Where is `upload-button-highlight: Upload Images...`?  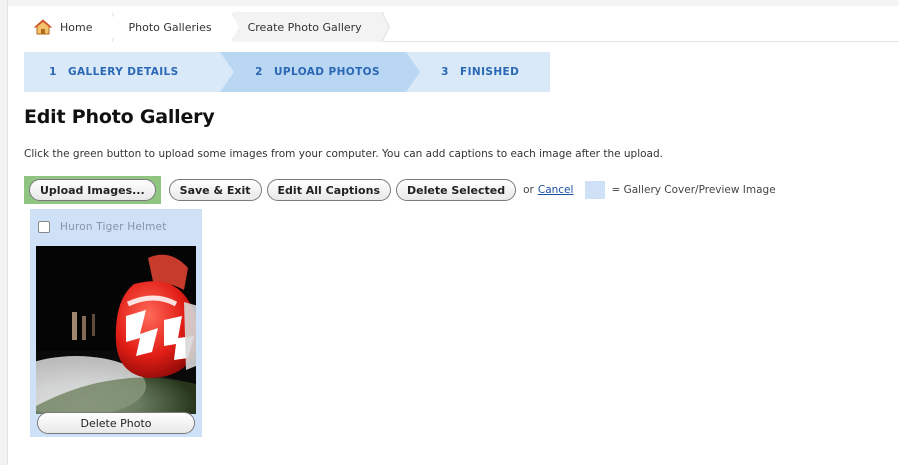
upload-button-highlight: Upload Images... is located at coordinates (92, 190).